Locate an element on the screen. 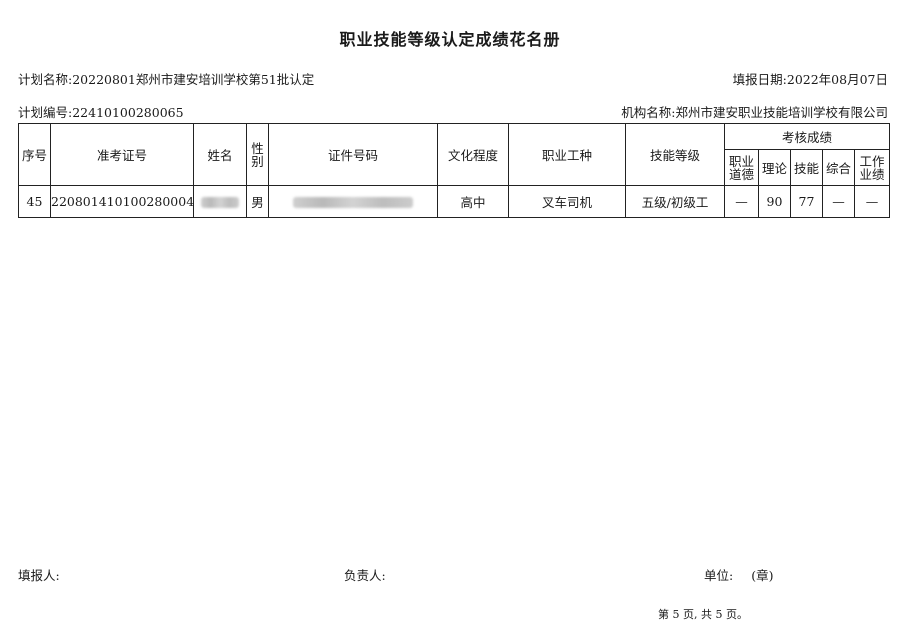 Image resolution: width=900 pixels, height=623 pixels. header-skill: 技能 is located at coordinates (806, 167).